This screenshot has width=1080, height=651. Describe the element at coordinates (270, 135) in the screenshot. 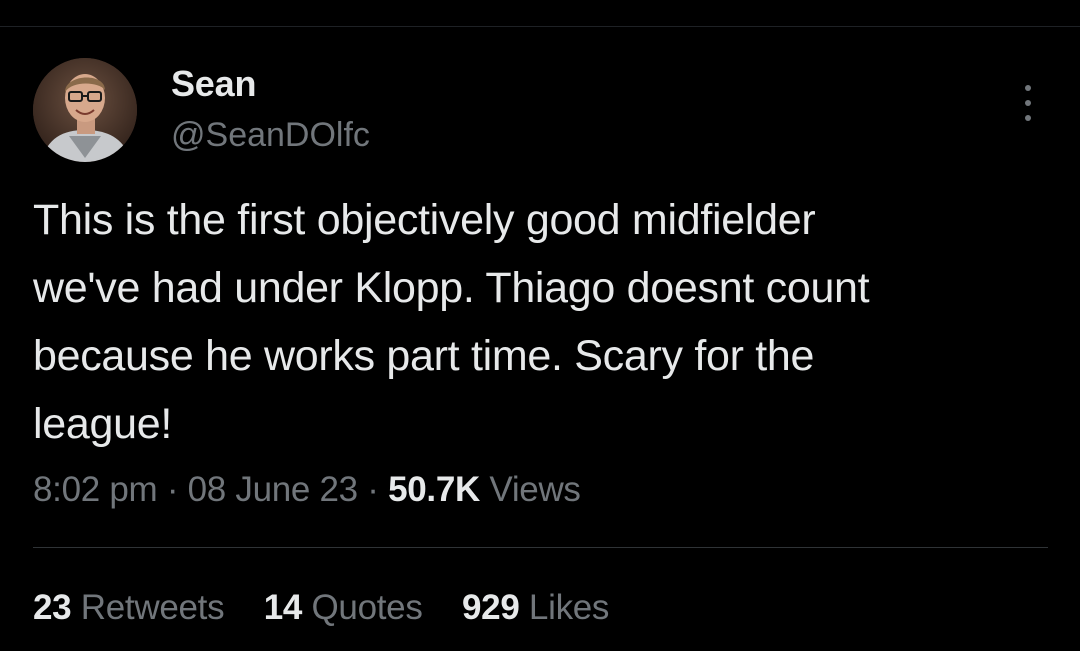

I see `user-handle: @SeanDOlfc` at that location.